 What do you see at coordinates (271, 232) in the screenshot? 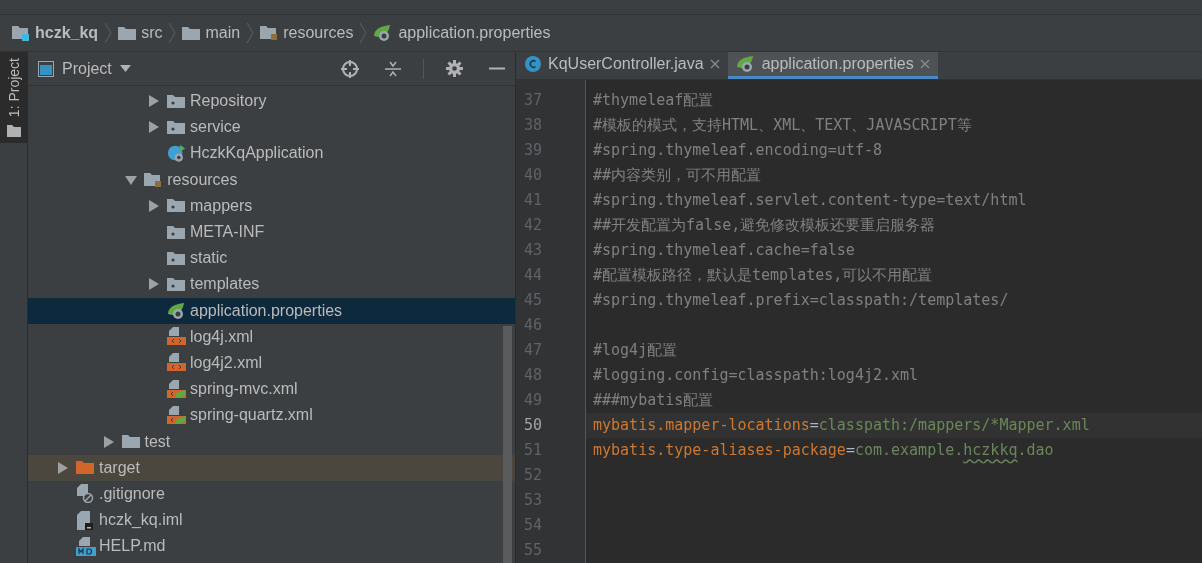
I see `tree-item: META-INF` at bounding box center [271, 232].